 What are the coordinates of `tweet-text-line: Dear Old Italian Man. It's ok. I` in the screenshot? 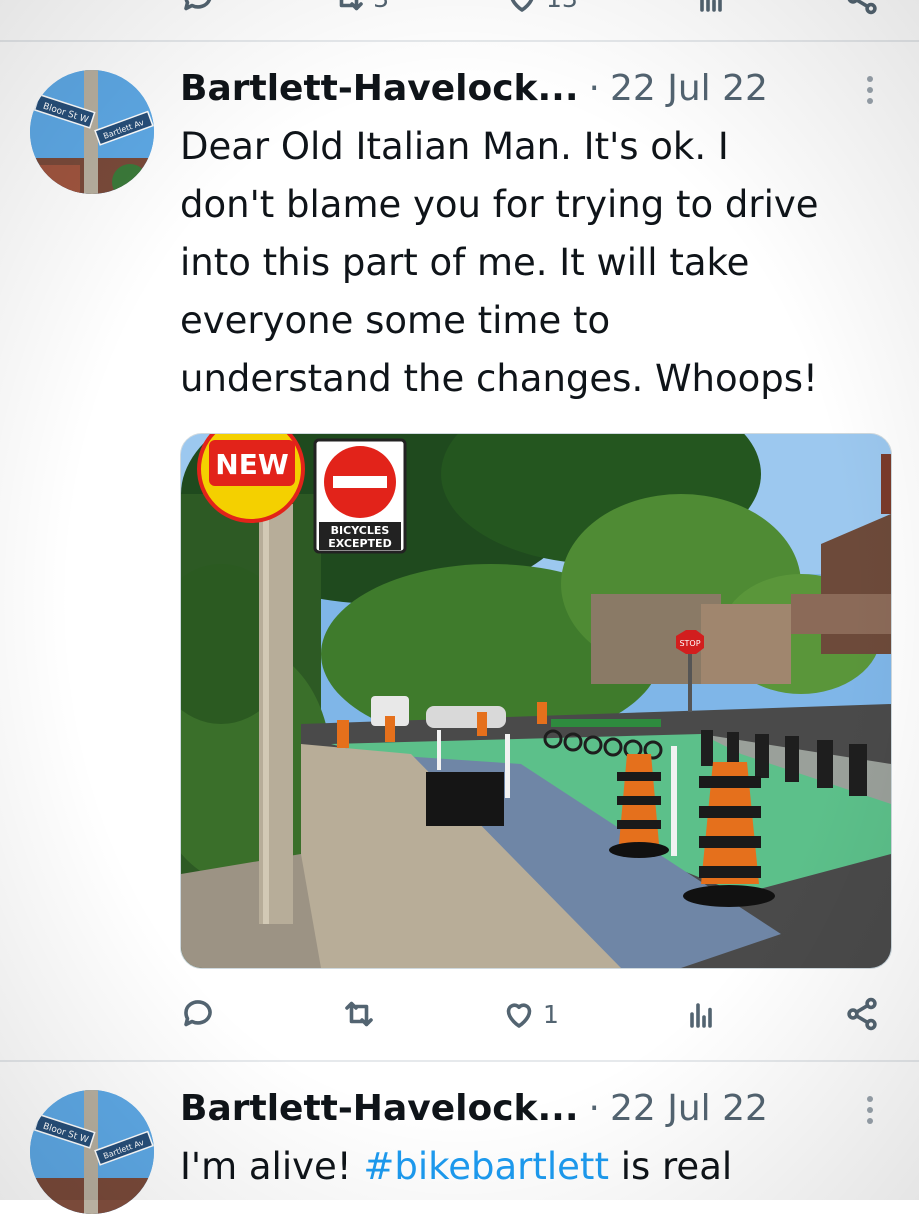 It's located at (454, 146).